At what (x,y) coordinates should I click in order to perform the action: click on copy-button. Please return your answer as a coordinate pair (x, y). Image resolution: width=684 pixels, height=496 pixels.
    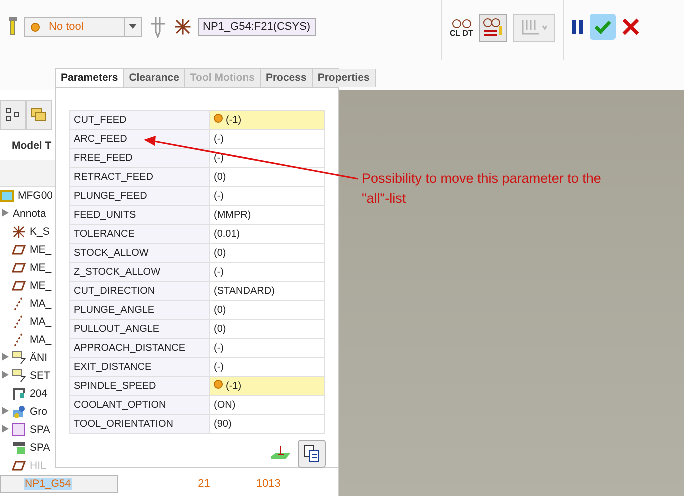
    Looking at the image, I should click on (312, 454).